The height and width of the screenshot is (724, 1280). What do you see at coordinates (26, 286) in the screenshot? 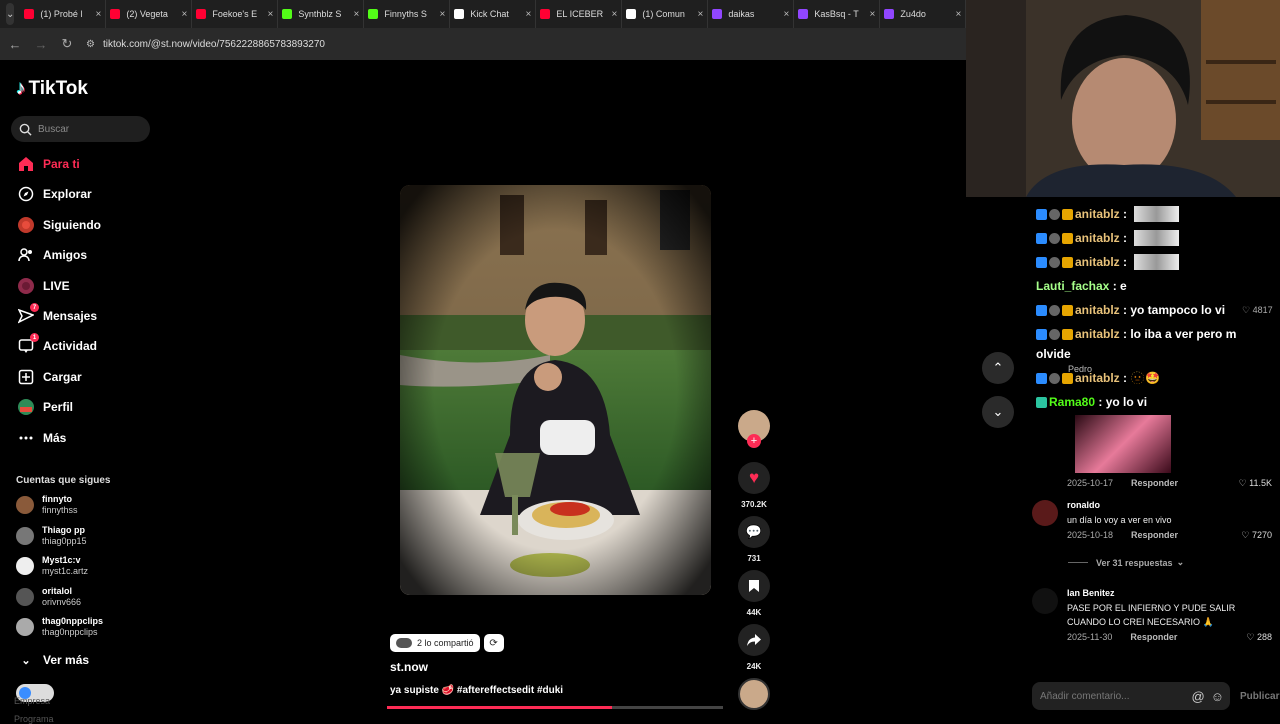
I see `live-icon` at bounding box center [26, 286].